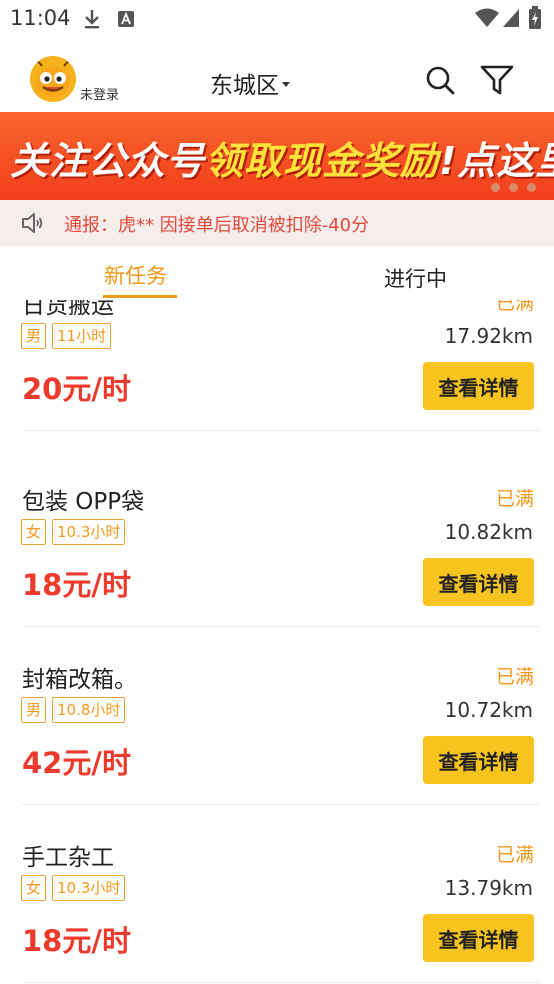  Describe the element at coordinates (277, 365) in the screenshot. I see `job-card: 日货搬运 已满 男 11小时 17.92km 20元/时 查看详情` at that location.